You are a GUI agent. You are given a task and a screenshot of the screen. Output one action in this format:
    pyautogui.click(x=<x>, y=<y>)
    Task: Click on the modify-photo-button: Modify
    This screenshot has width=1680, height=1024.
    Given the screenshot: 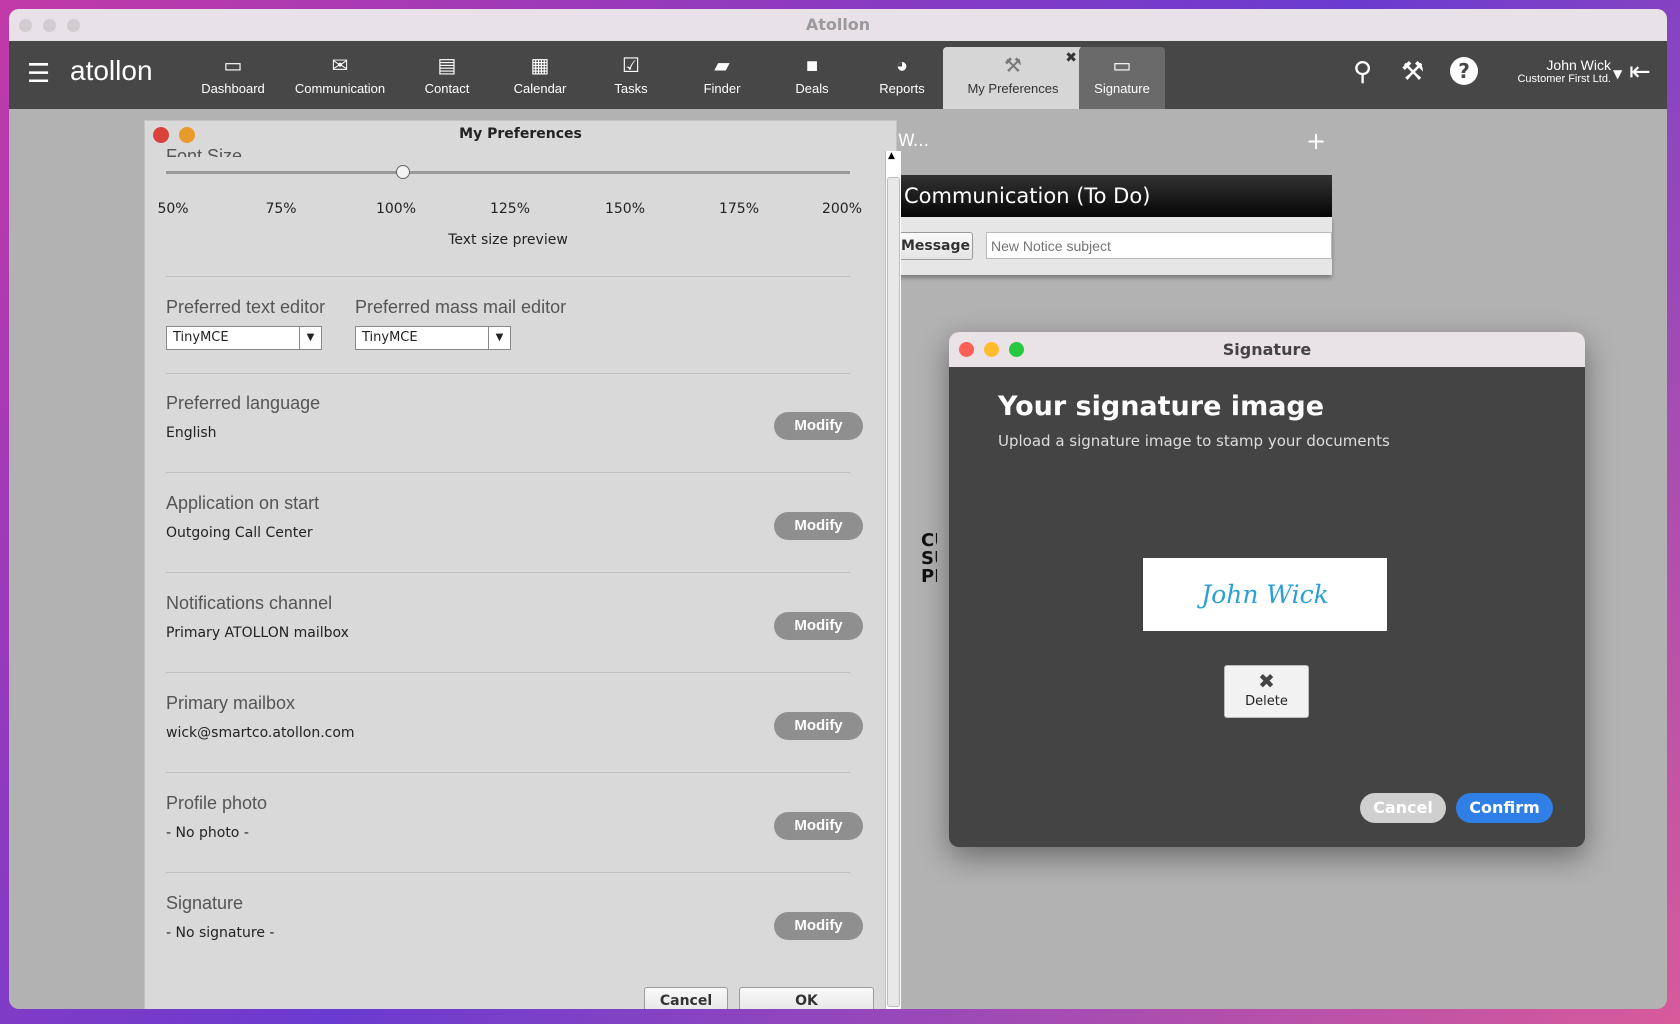 What is the action you would take?
    pyautogui.click(x=818, y=826)
    